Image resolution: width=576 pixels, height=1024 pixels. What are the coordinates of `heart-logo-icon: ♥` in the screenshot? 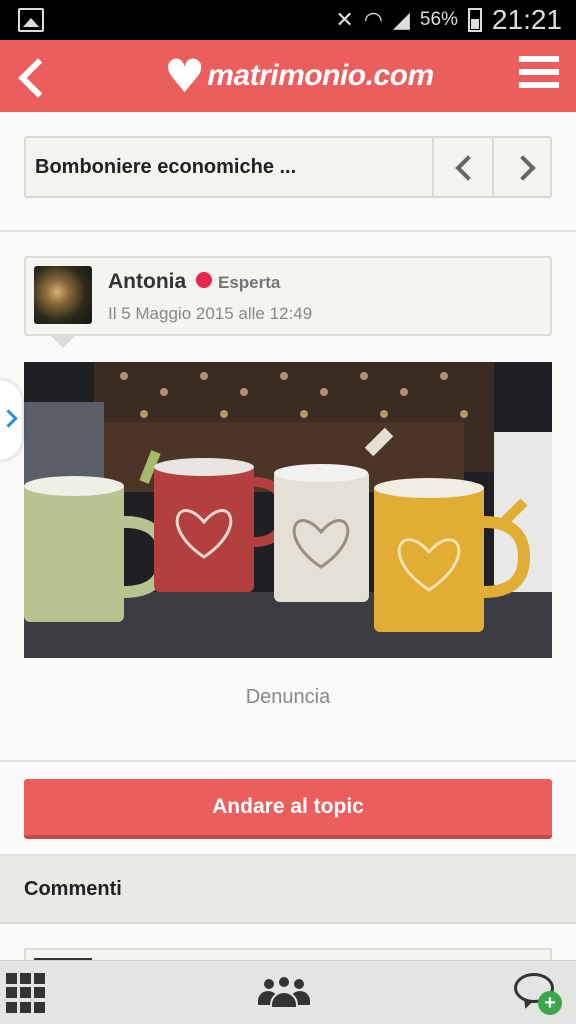 It's located at (185, 76).